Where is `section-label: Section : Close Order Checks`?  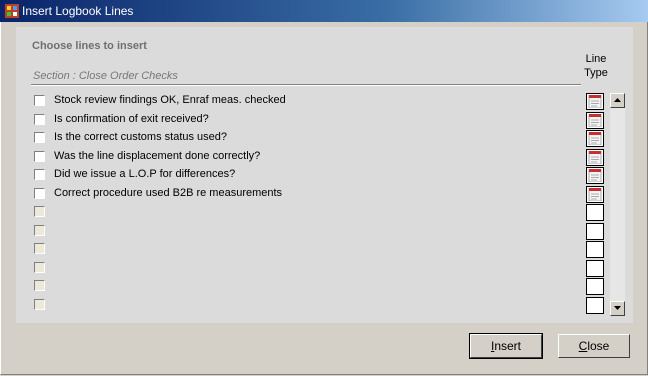
section-label: Section : Close Order Checks is located at coordinates (105, 76).